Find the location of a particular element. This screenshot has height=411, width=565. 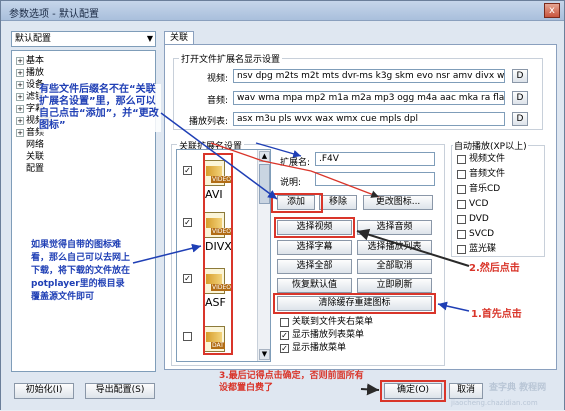

video-ext-label: 视频: is located at coordinates (217, 79).